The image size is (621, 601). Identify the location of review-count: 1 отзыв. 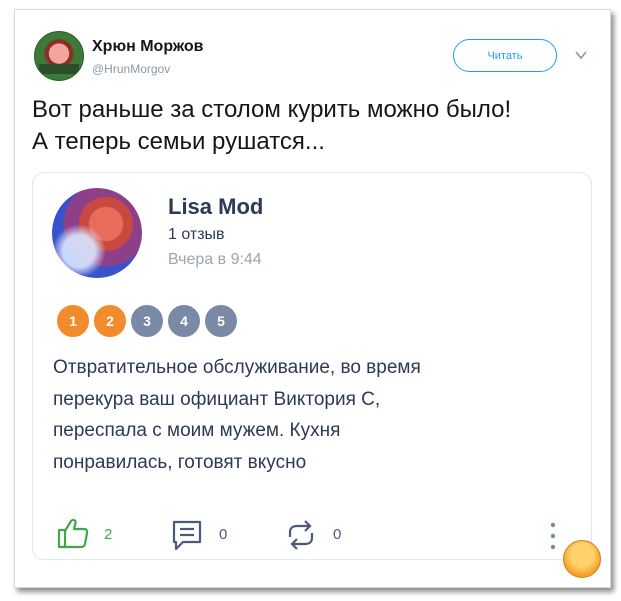
(196, 234).